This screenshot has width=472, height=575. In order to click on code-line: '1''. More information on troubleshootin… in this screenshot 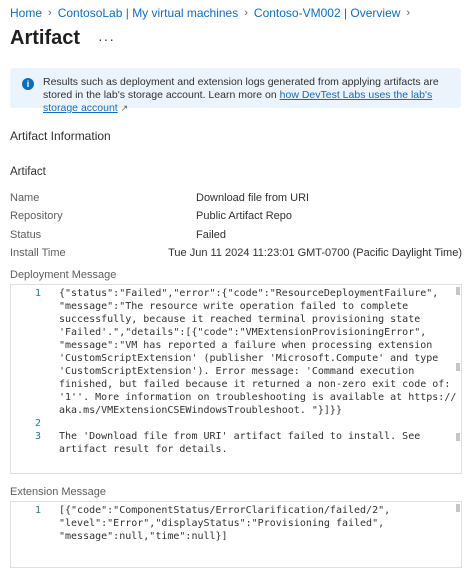, I will do `click(236, 397)`.